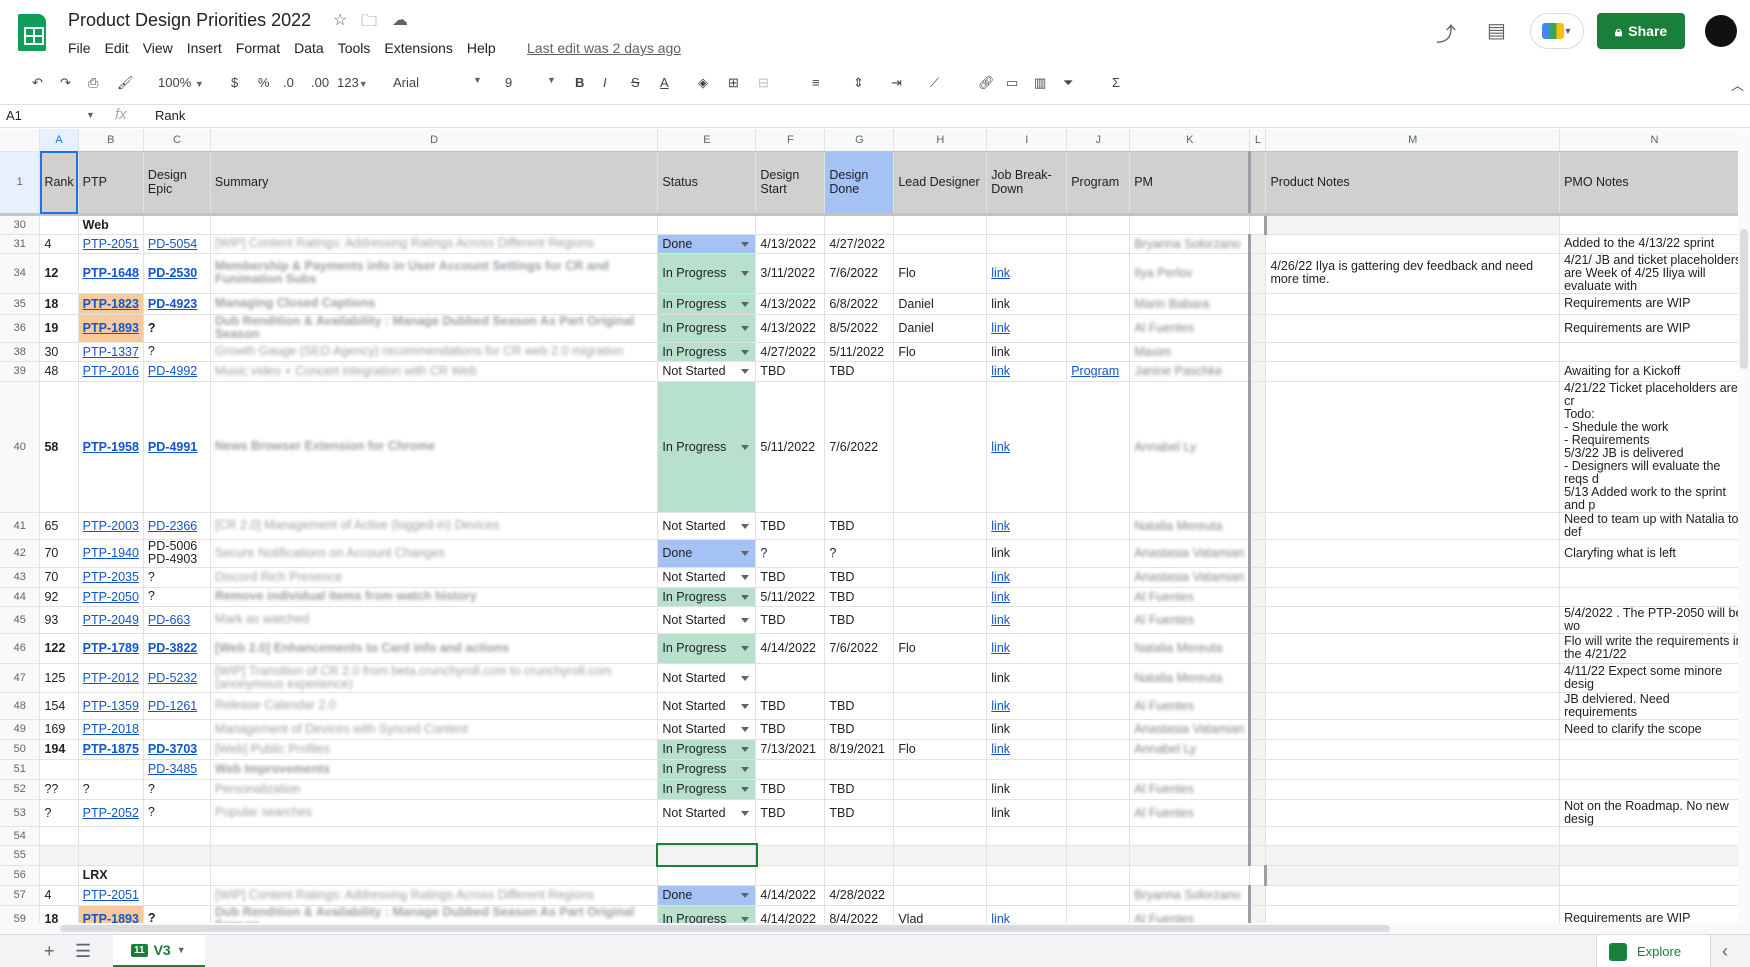  I want to click on column-header: M, so click(1413, 140).